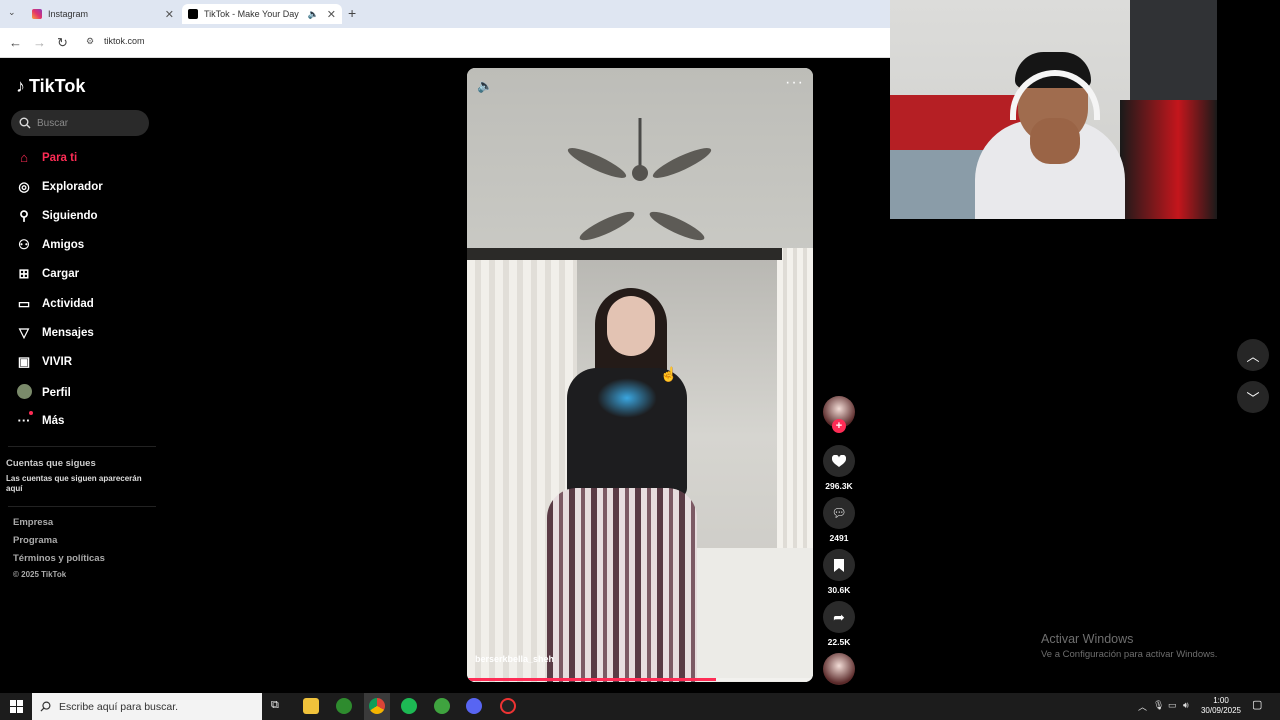  What do you see at coordinates (1087, 639) in the screenshot?
I see `activation-watermark-title: Activar Windows` at bounding box center [1087, 639].